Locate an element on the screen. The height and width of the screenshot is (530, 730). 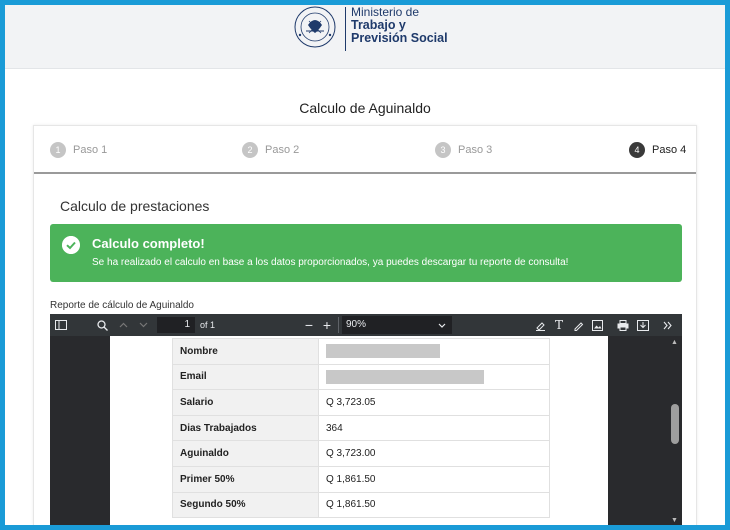
step-label: Paso 2 is located at coordinates (282, 150).